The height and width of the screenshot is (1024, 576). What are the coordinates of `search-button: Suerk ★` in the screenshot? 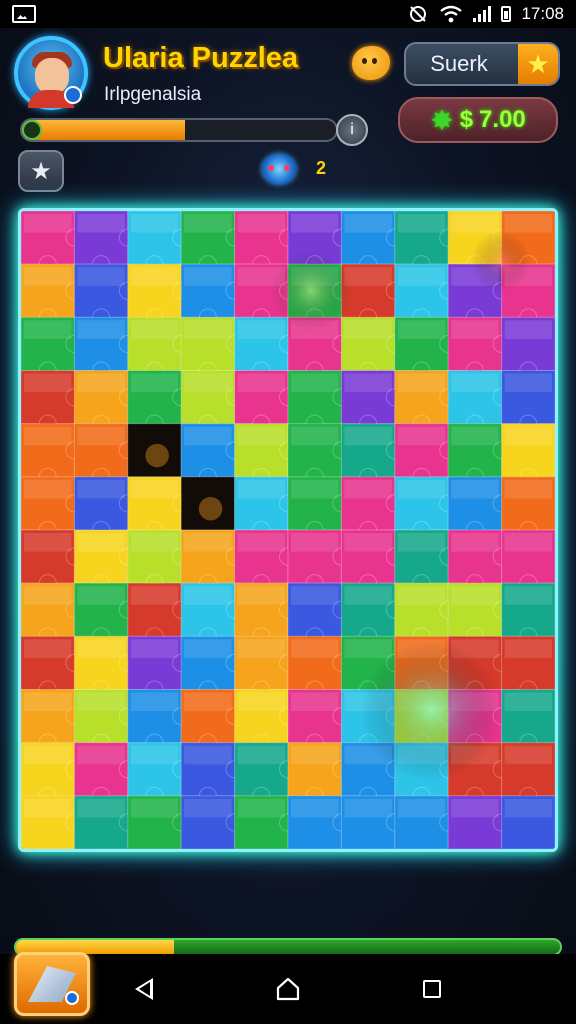 It's located at (482, 64).